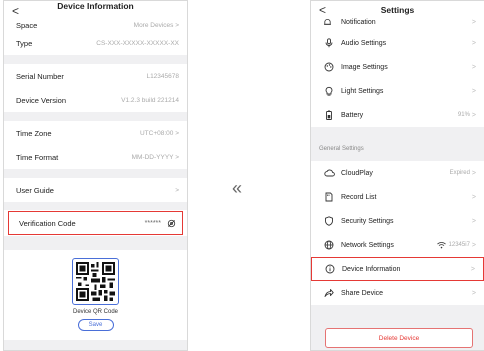 The height and width of the screenshot is (351, 484). What do you see at coordinates (95, 6) in the screenshot?
I see `page-title: Device Information` at bounding box center [95, 6].